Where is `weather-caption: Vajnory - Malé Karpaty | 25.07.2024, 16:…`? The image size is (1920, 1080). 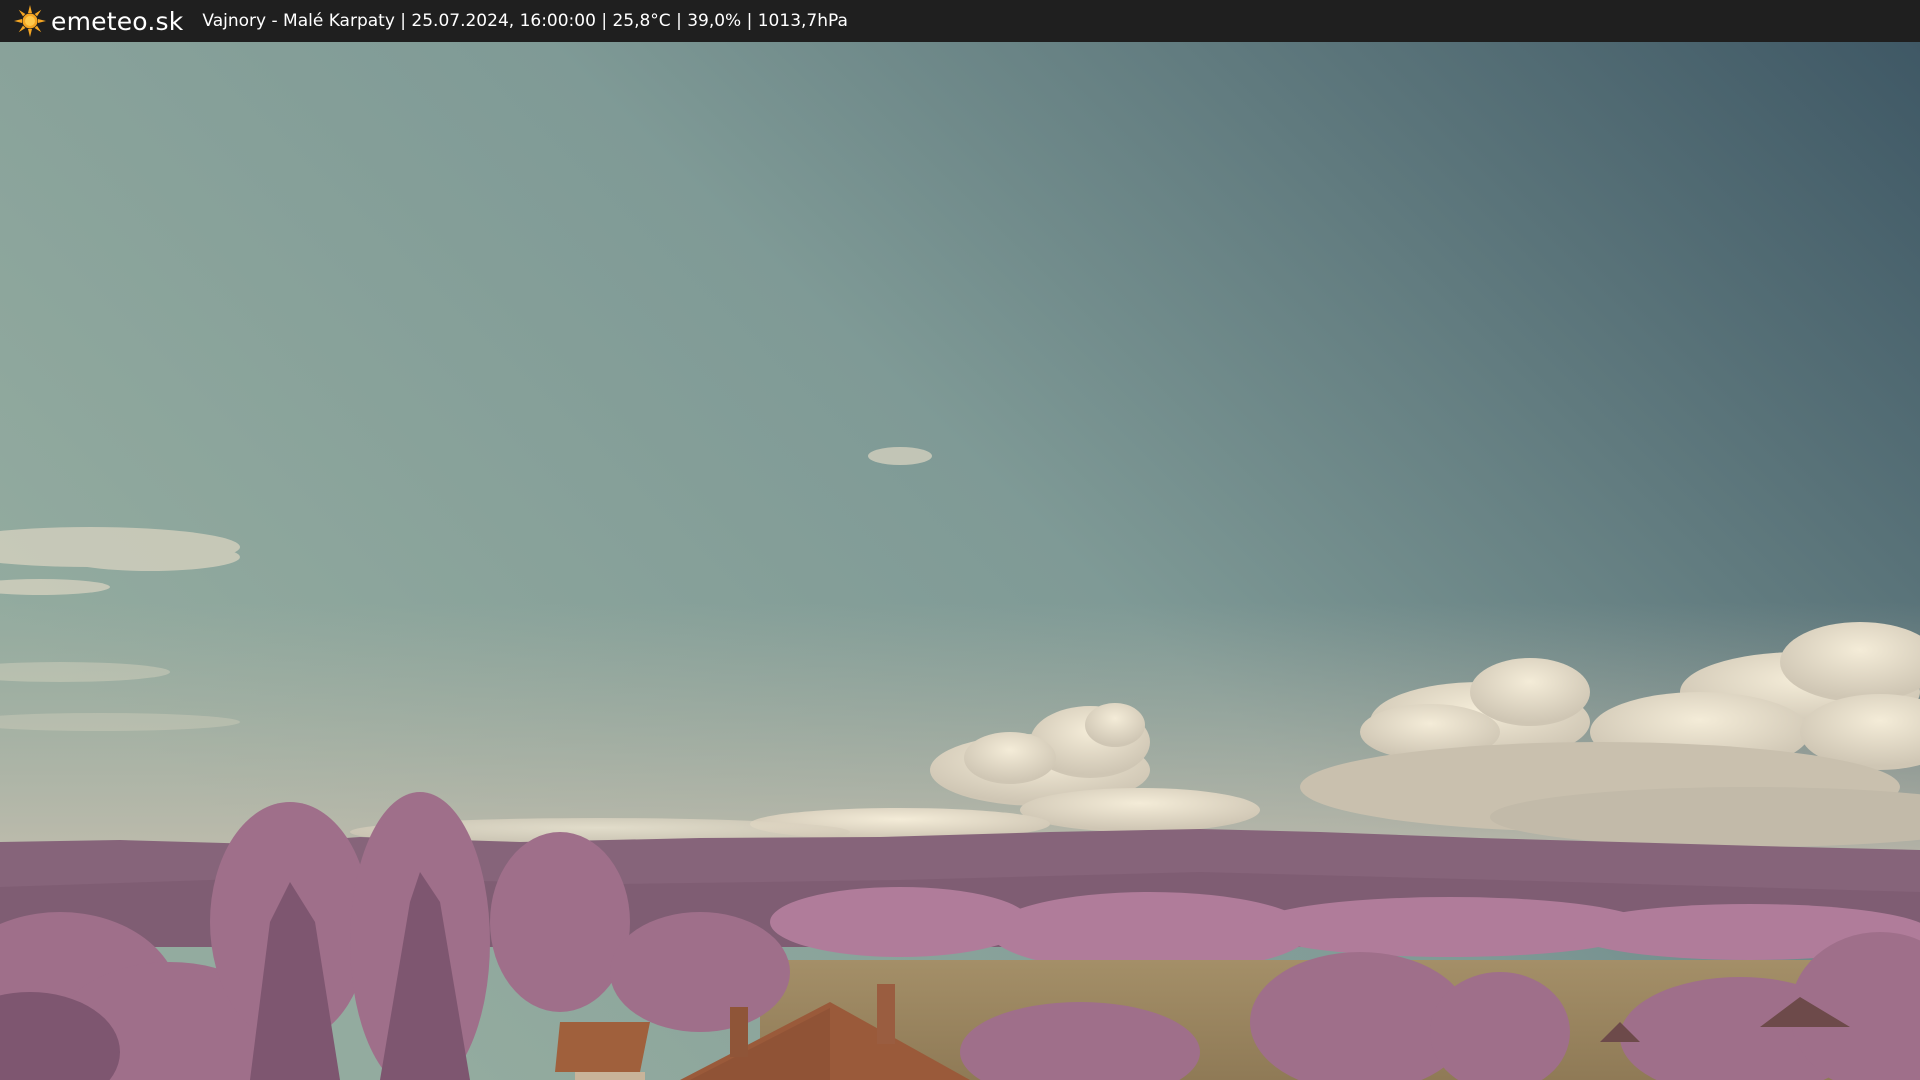
weather-caption: Vajnory - Malé Karpaty | 25.07.2024, 16:… is located at coordinates (525, 21).